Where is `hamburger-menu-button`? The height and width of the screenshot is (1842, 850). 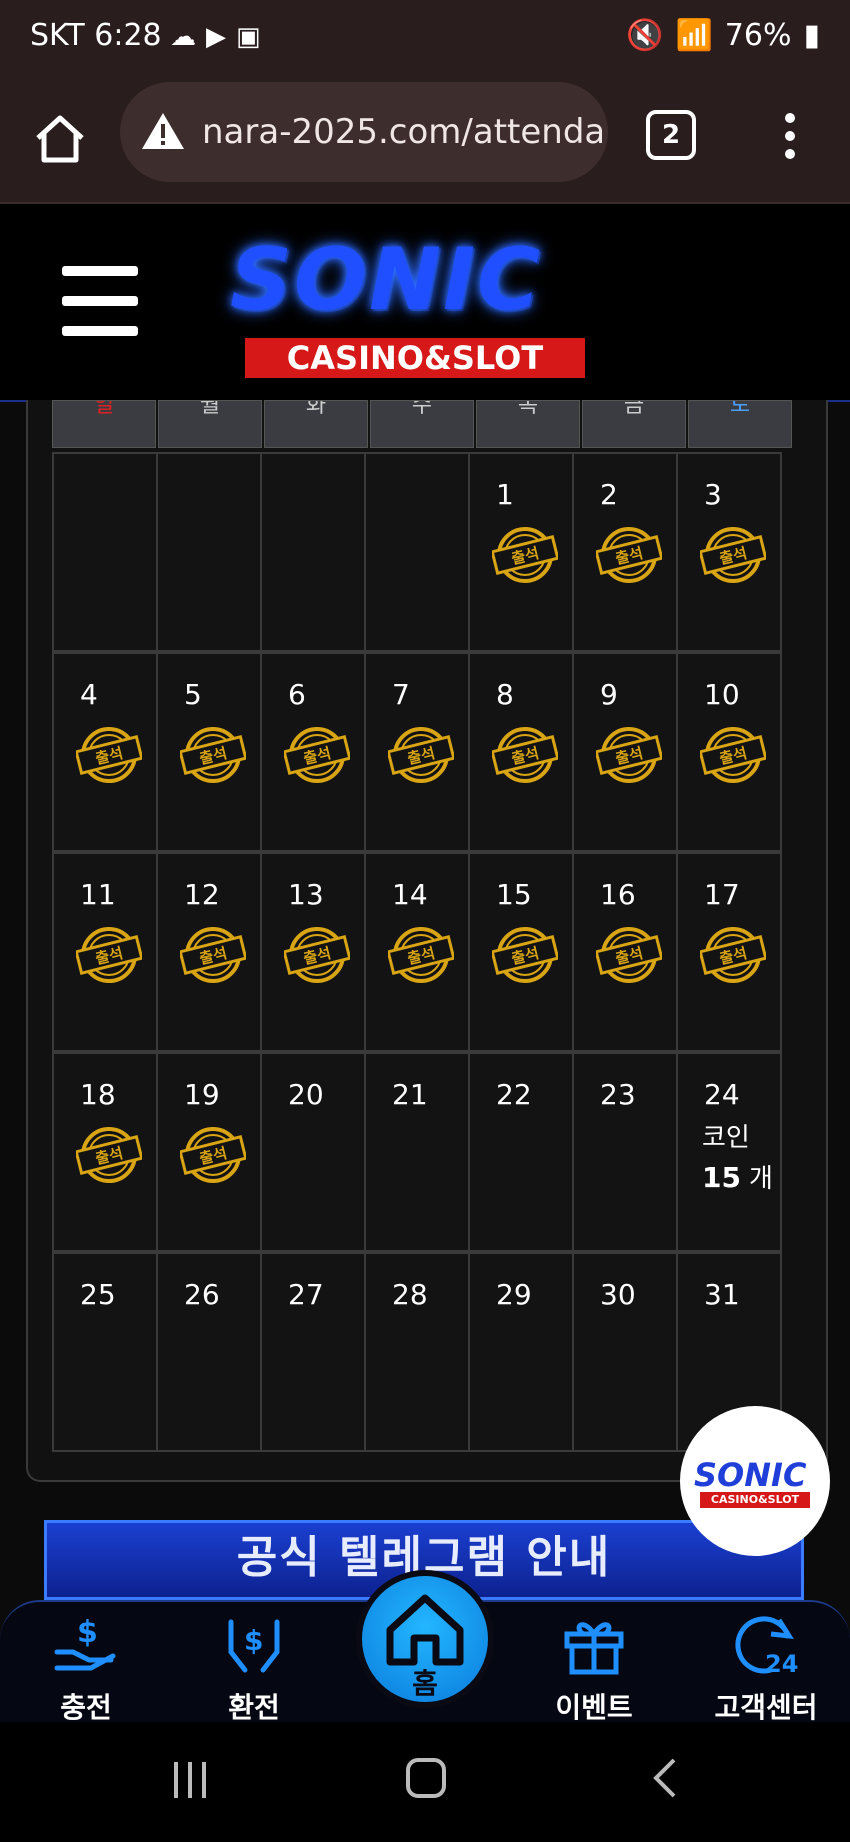
hamburger-menu-button is located at coordinates (100, 301).